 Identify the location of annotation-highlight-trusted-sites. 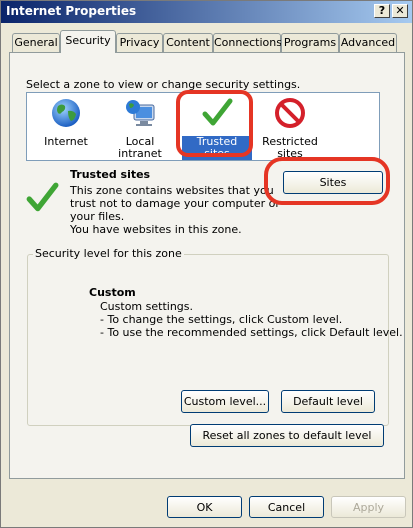
(214, 123).